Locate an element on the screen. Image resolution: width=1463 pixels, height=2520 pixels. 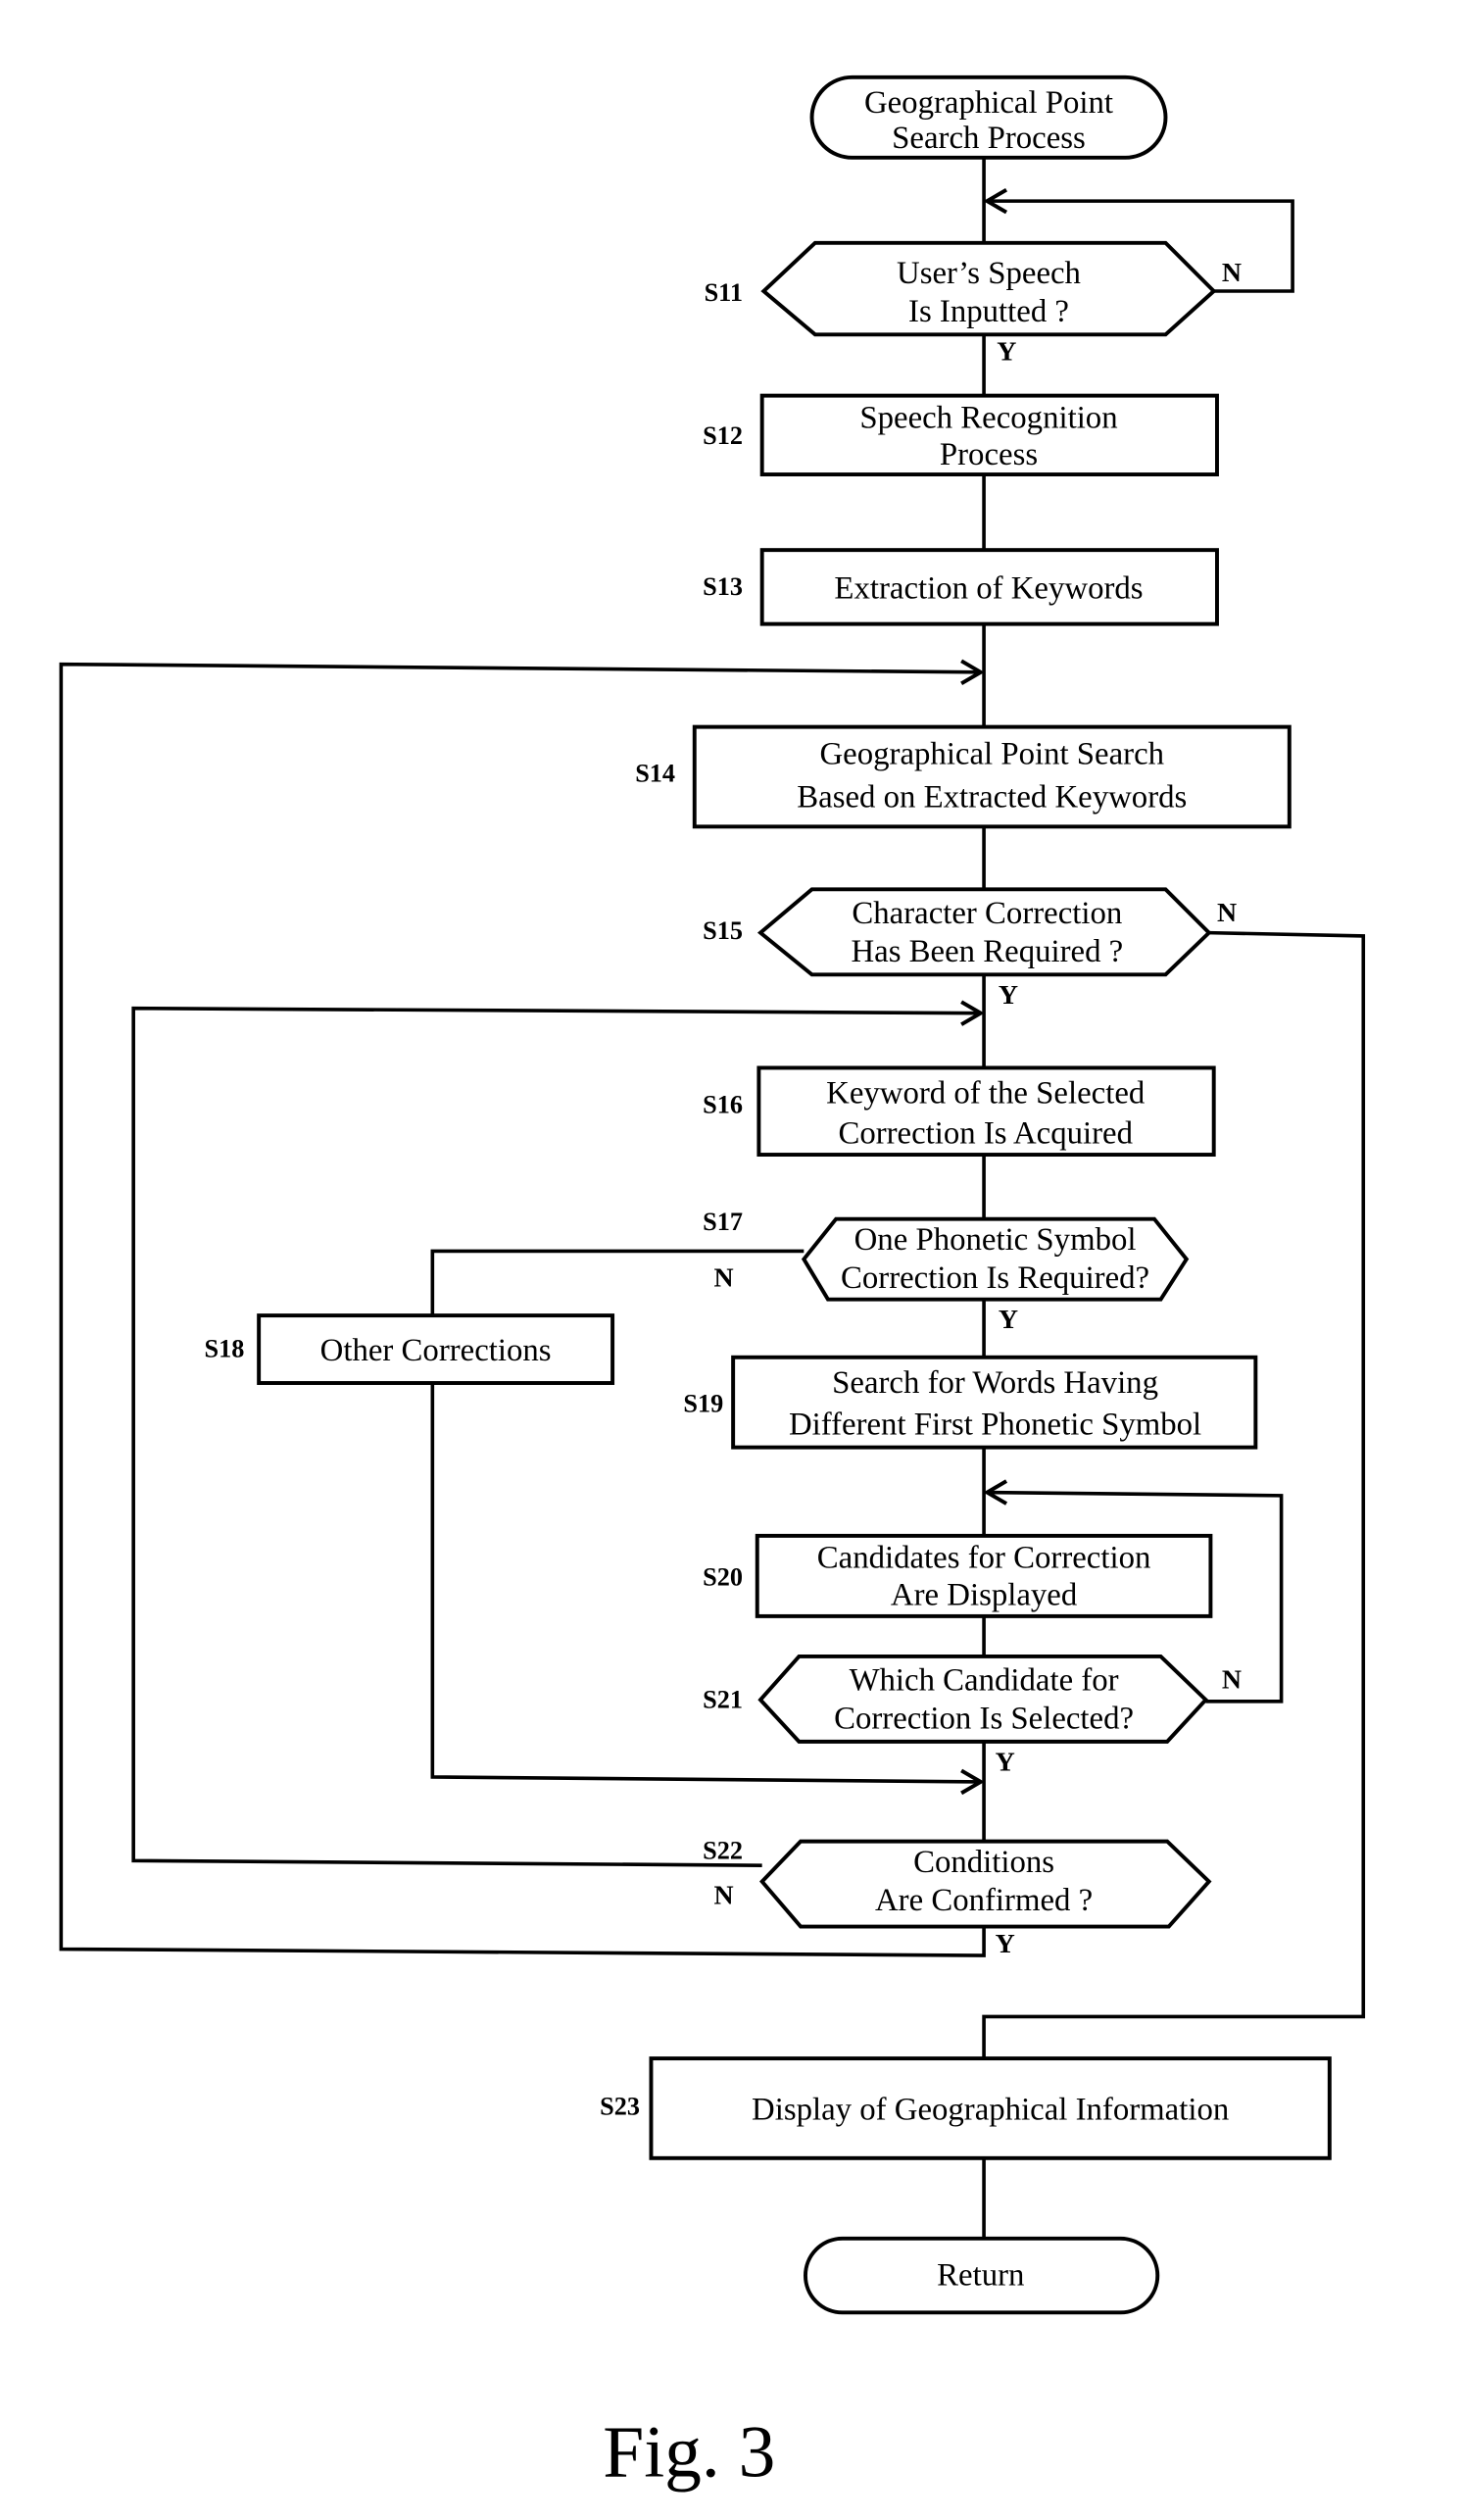
s18-step-id: S18 is located at coordinates (225, 1349).